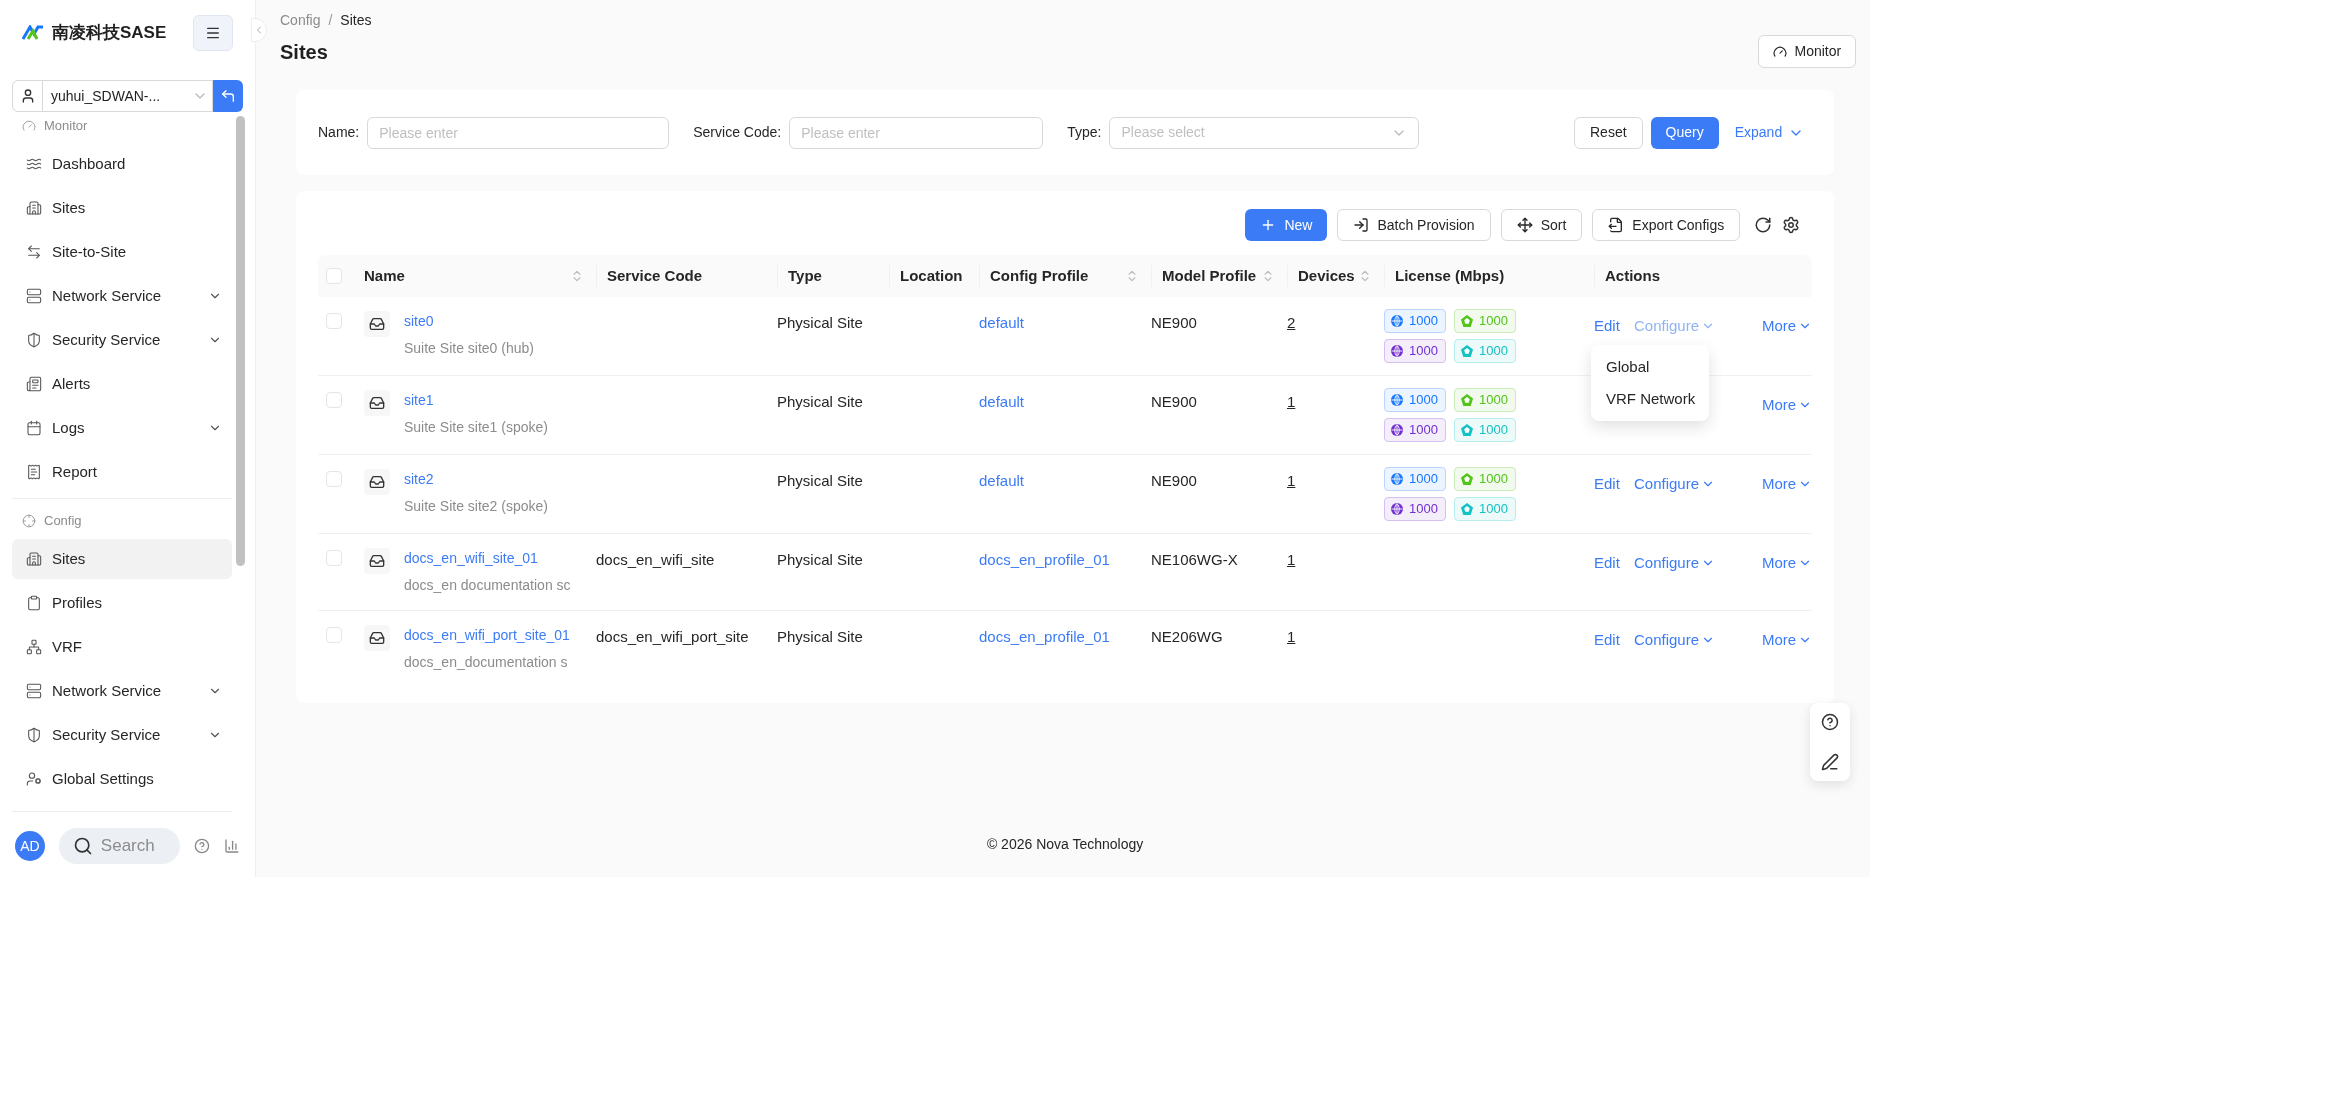 This screenshot has width=2338, height=1096. What do you see at coordinates (1065, 844) in the screenshot?
I see `footer-text: © 2026 Nova Technology` at bounding box center [1065, 844].